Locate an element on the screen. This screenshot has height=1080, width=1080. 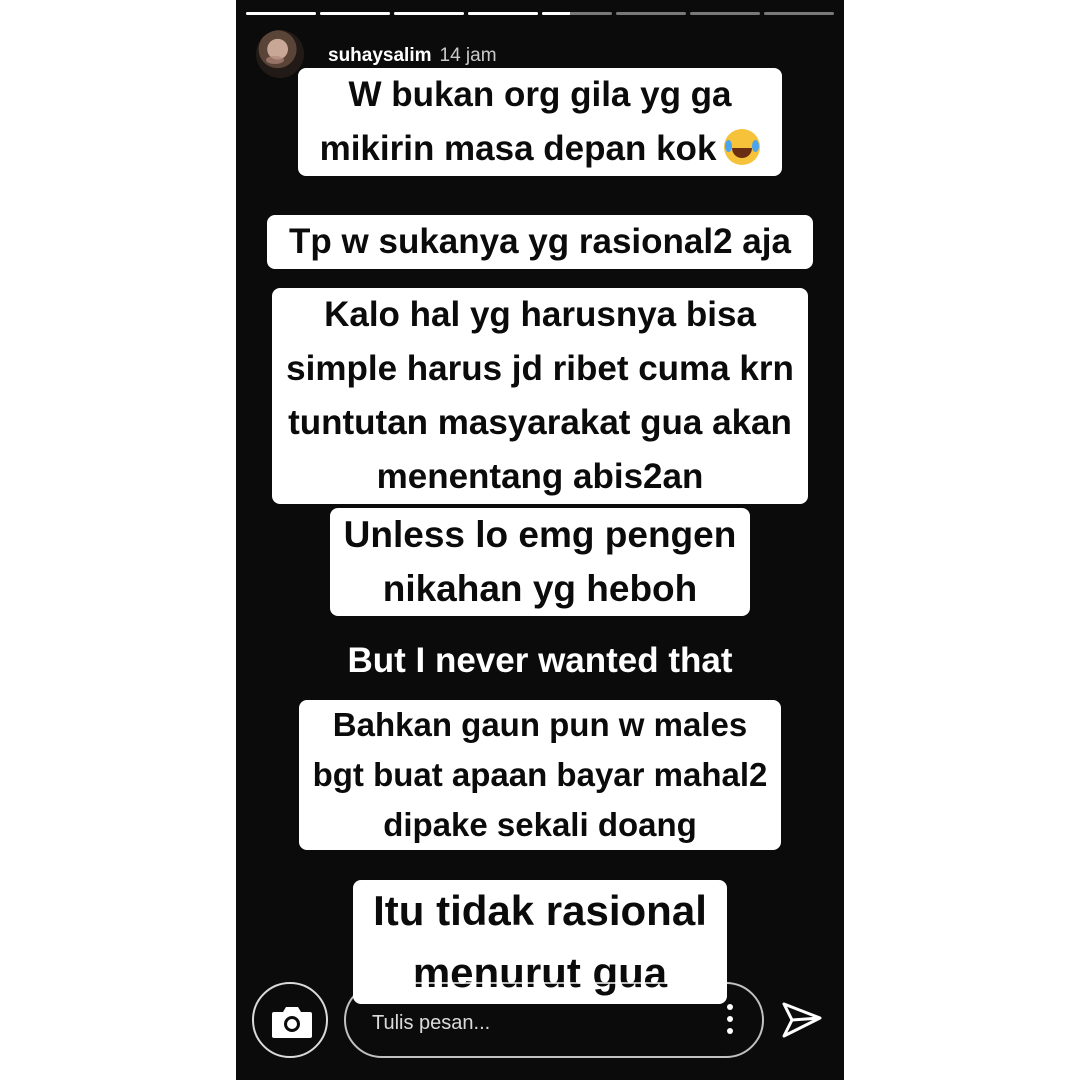
message-line: bgt buat apaan bayar mahal2 is located at coordinates (540, 774).